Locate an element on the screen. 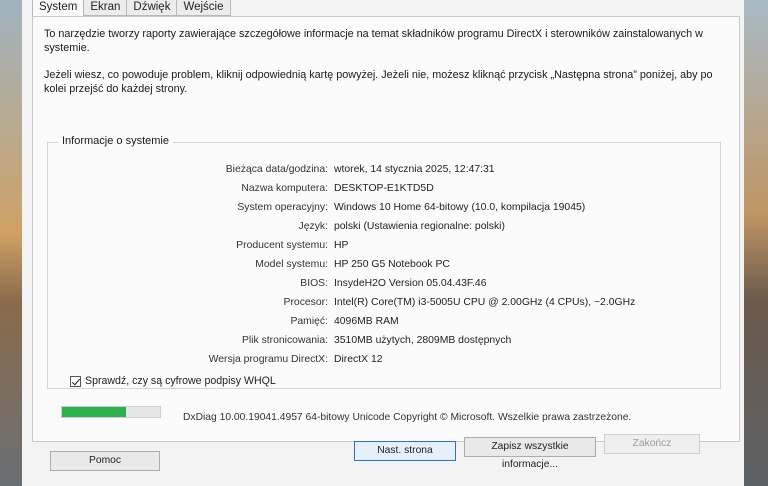 The width and height of the screenshot is (768, 486). info-row-model: Model systemu: HP 250 G5 Notebook PC is located at coordinates (384, 265).